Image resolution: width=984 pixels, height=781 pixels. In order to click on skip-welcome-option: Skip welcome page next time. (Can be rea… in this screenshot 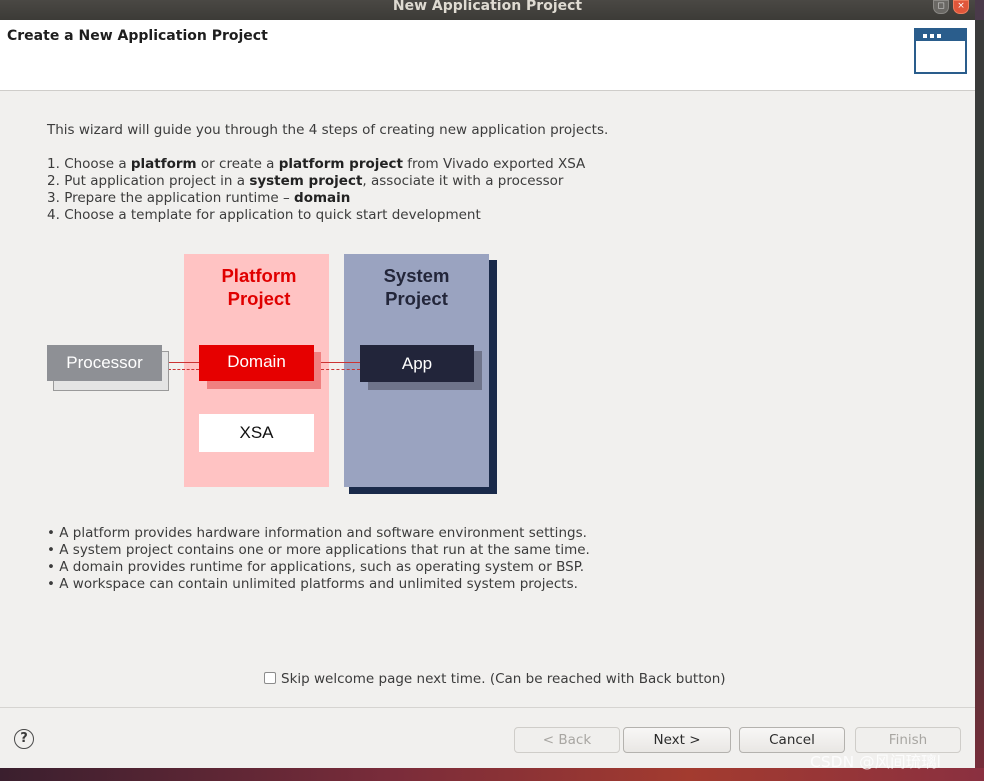, I will do `click(495, 679)`.